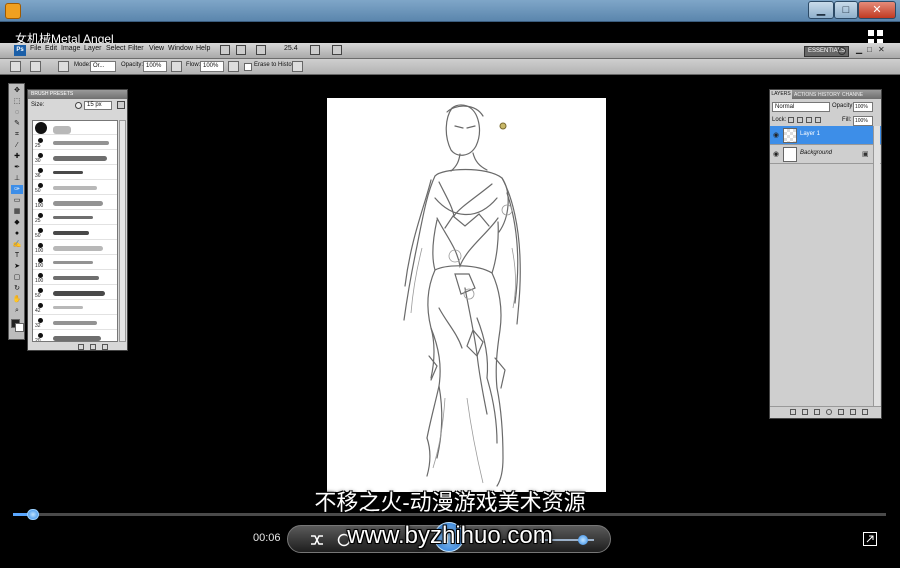 Image resolution: width=900 pixels, height=568 pixels. What do you see at coordinates (35, 48) in the screenshot?
I see `menu-file: File` at bounding box center [35, 48].